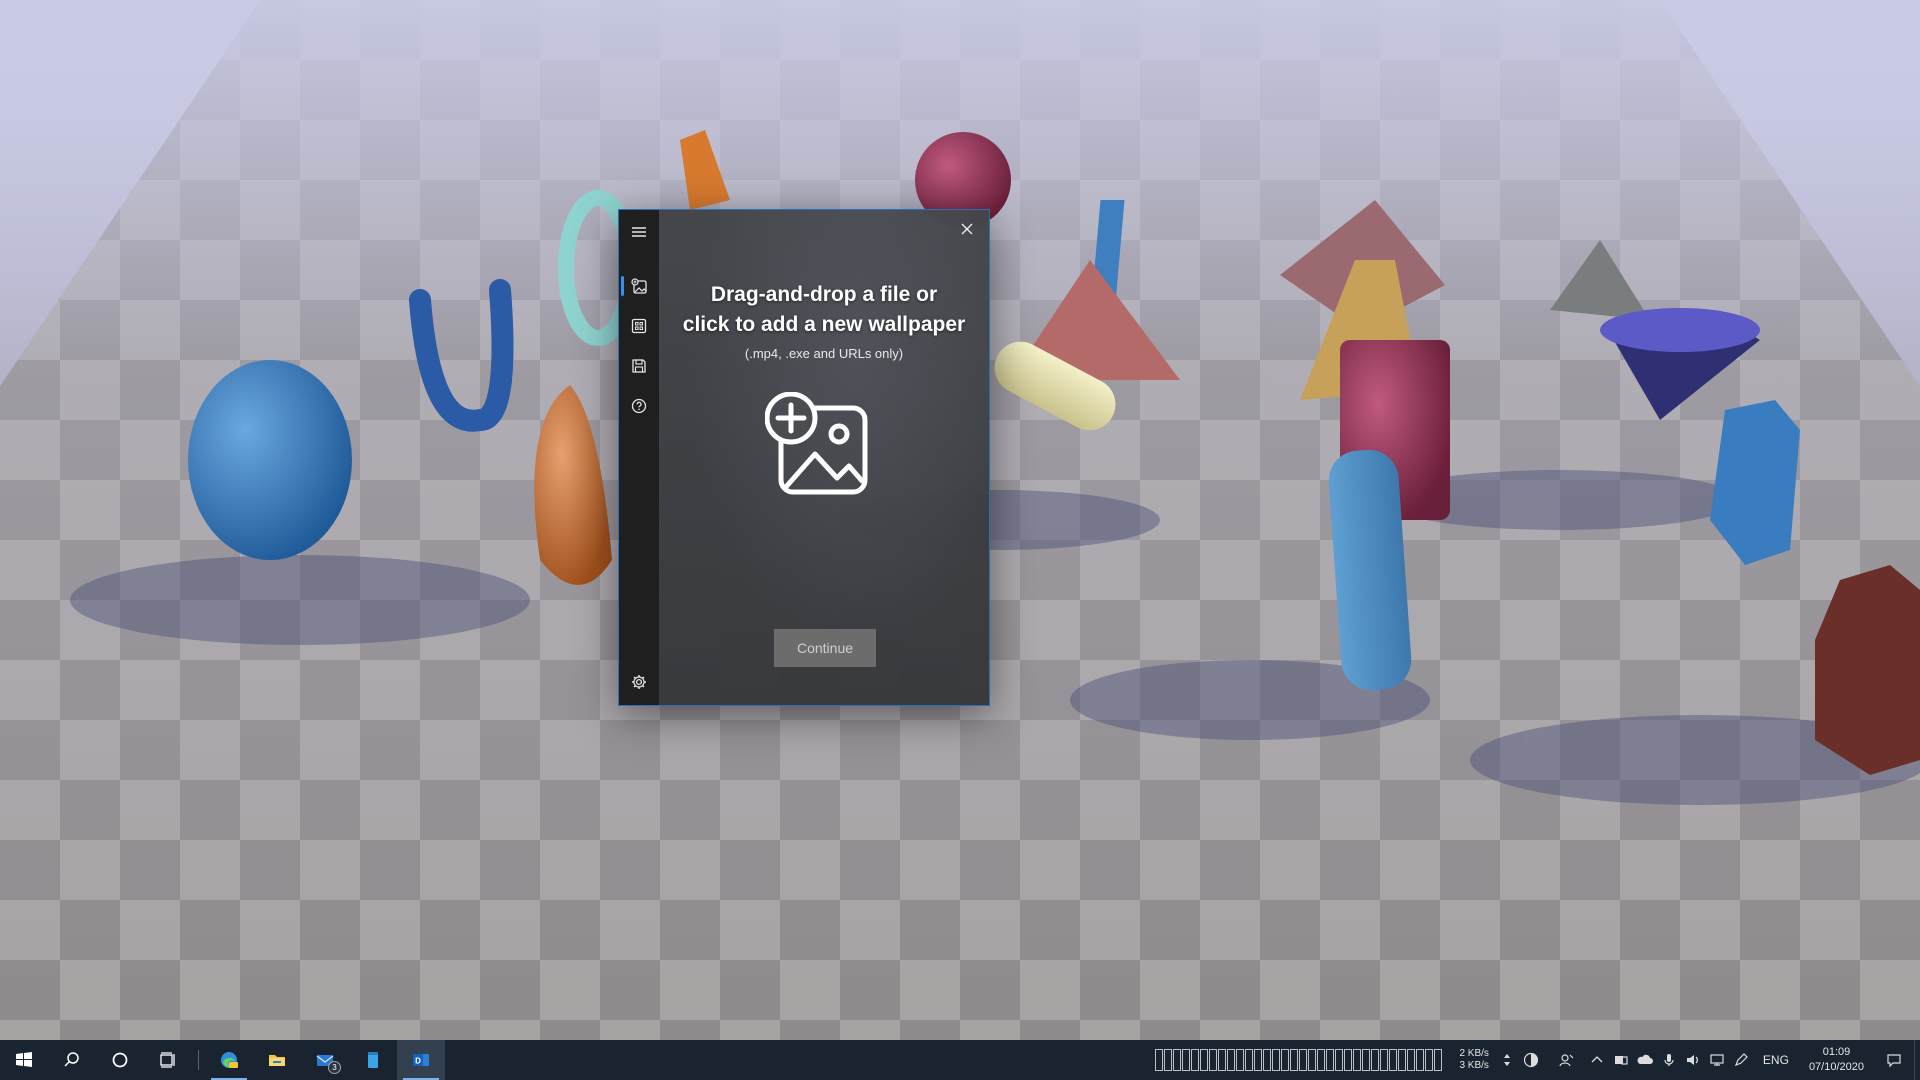 This screenshot has height=1080, width=1920. Describe the element at coordinates (1693, 1060) in the screenshot. I see `volume-icon` at that location.